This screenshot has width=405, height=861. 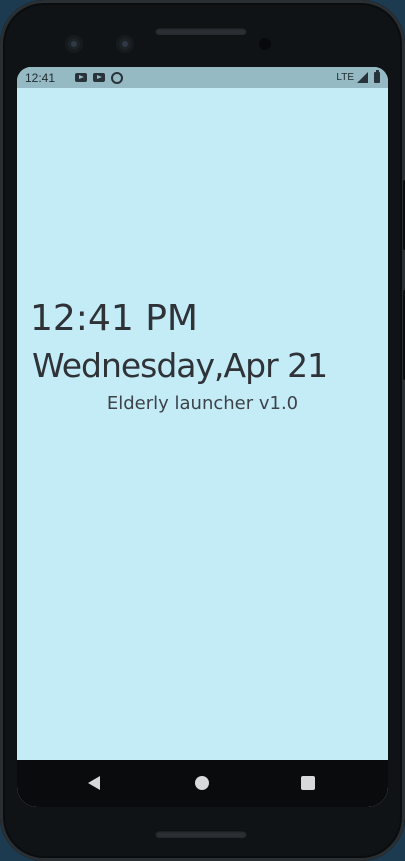 I want to click on bottom-speaker, so click(x=201, y=834).